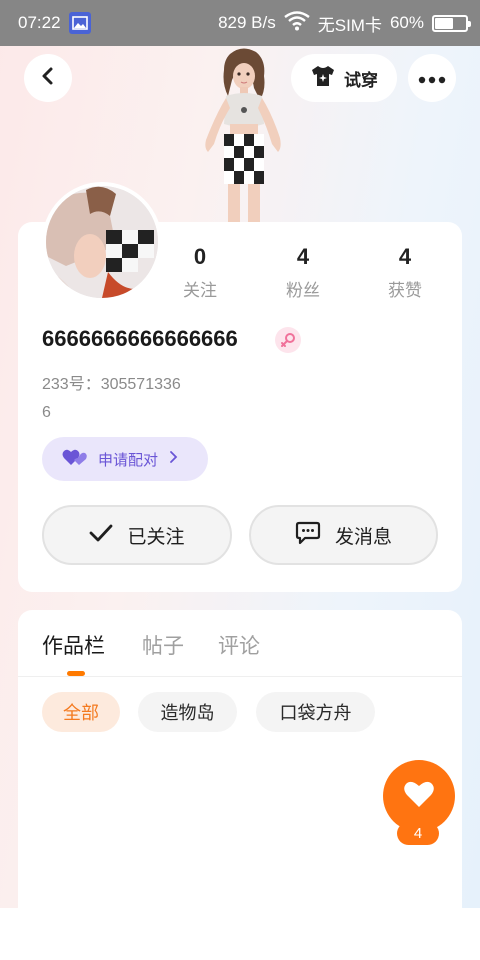 The height and width of the screenshot is (960, 480). Describe the element at coordinates (405, 256) in the screenshot. I see `likes-count: 4` at that location.